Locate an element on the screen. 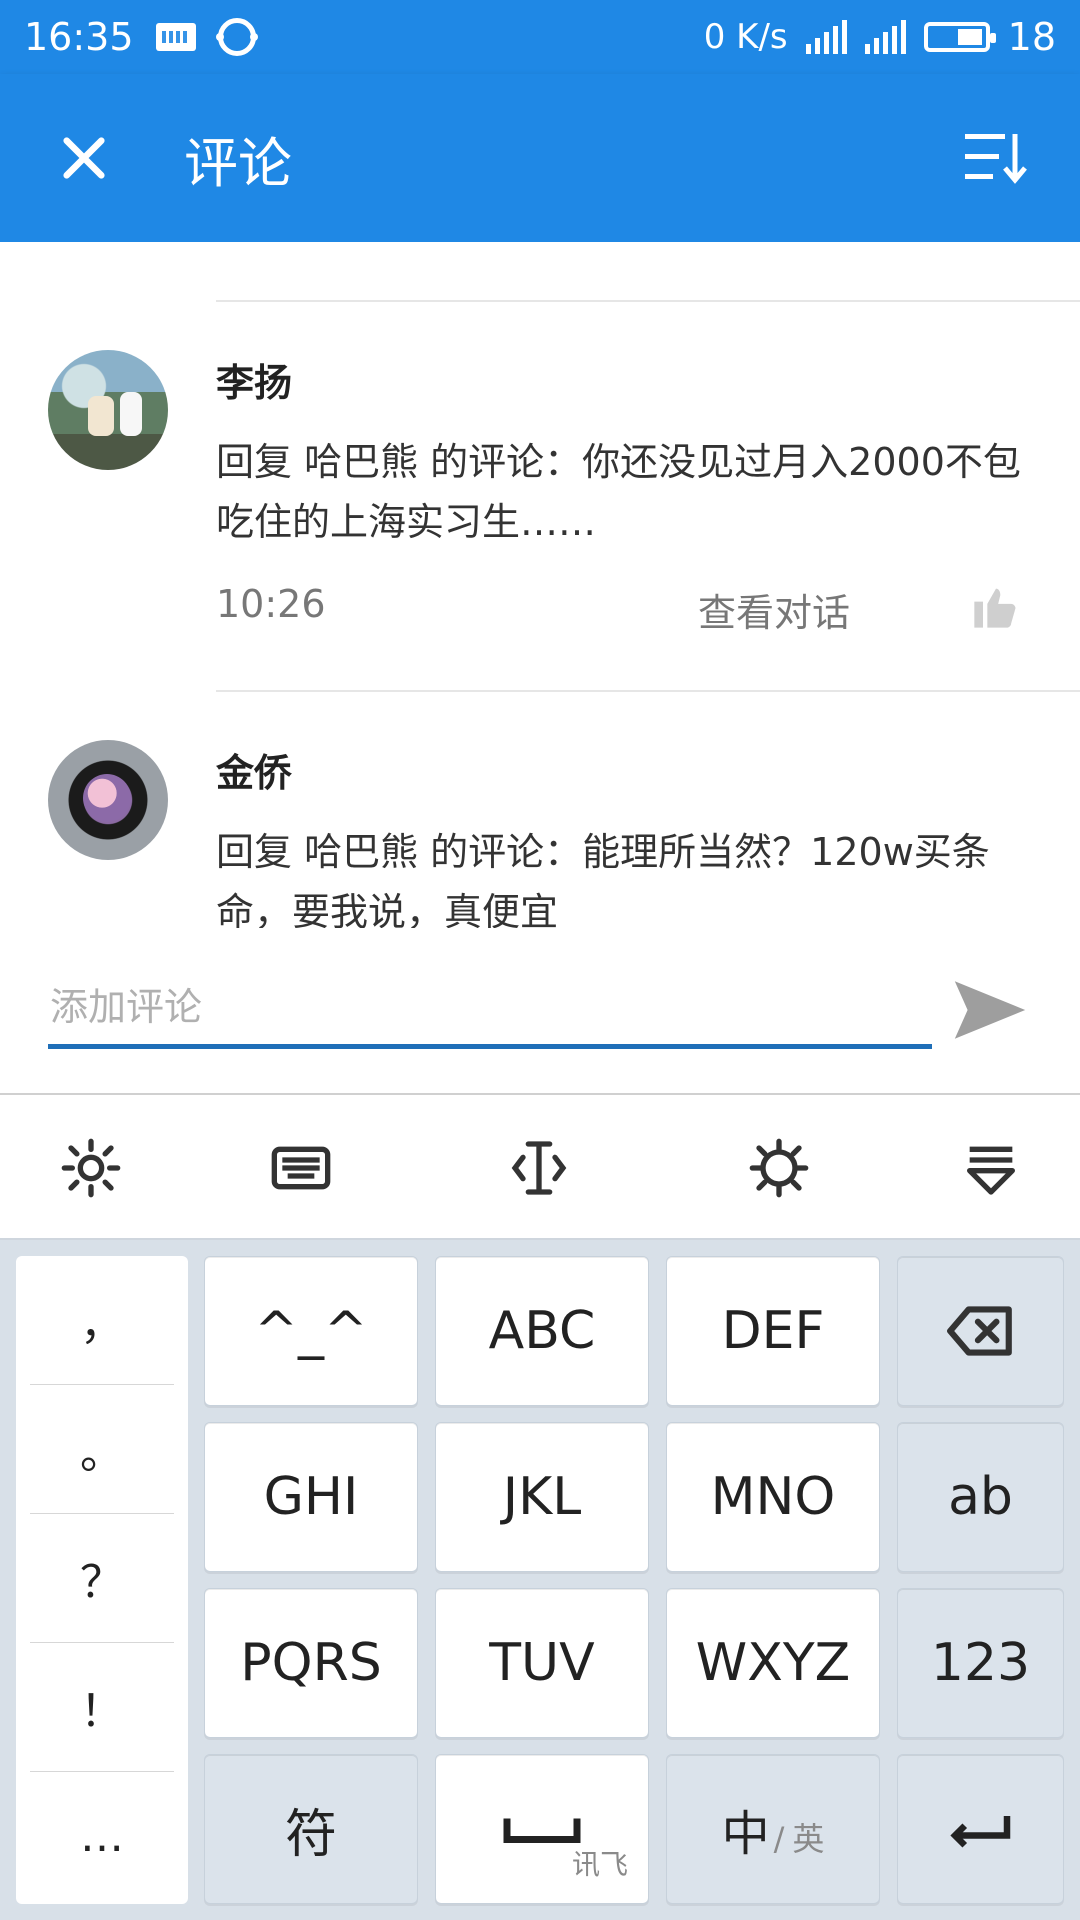 This screenshot has width=1080, height=1920. keyboard-toolbar is located at coordinates (540, 1168).